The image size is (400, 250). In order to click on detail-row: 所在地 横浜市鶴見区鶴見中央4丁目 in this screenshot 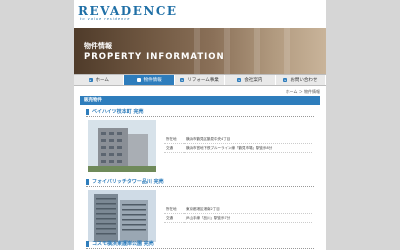, I will do `click(238, 139)`.